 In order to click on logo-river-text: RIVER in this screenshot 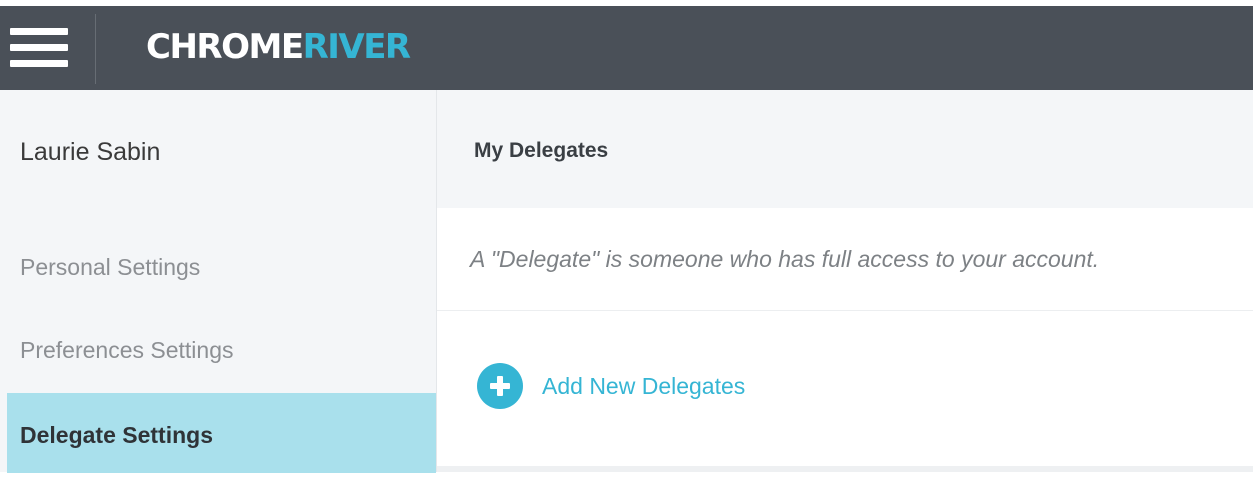, I will do `click(357, 47)`.